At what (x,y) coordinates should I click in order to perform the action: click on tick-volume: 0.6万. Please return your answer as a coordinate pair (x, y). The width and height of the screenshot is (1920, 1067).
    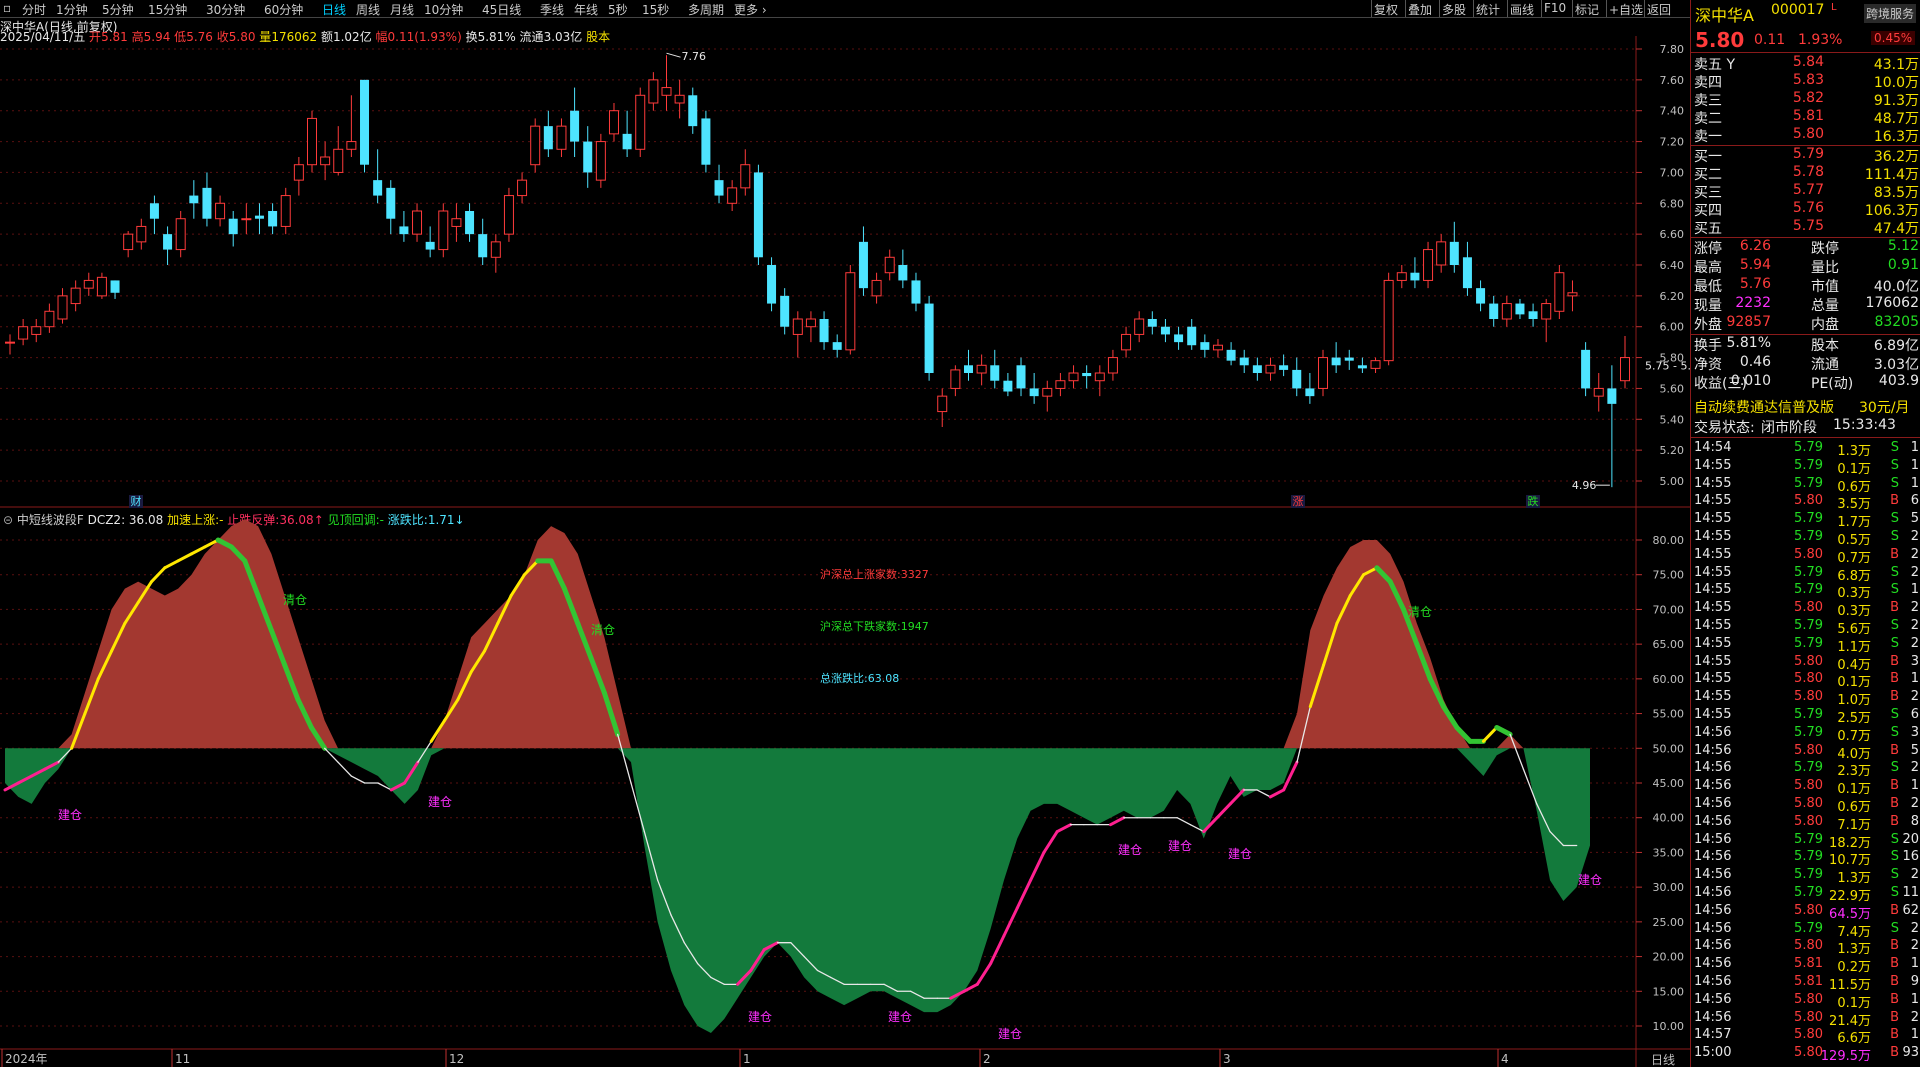
    Looking at the image, I should click on (1854, 807).